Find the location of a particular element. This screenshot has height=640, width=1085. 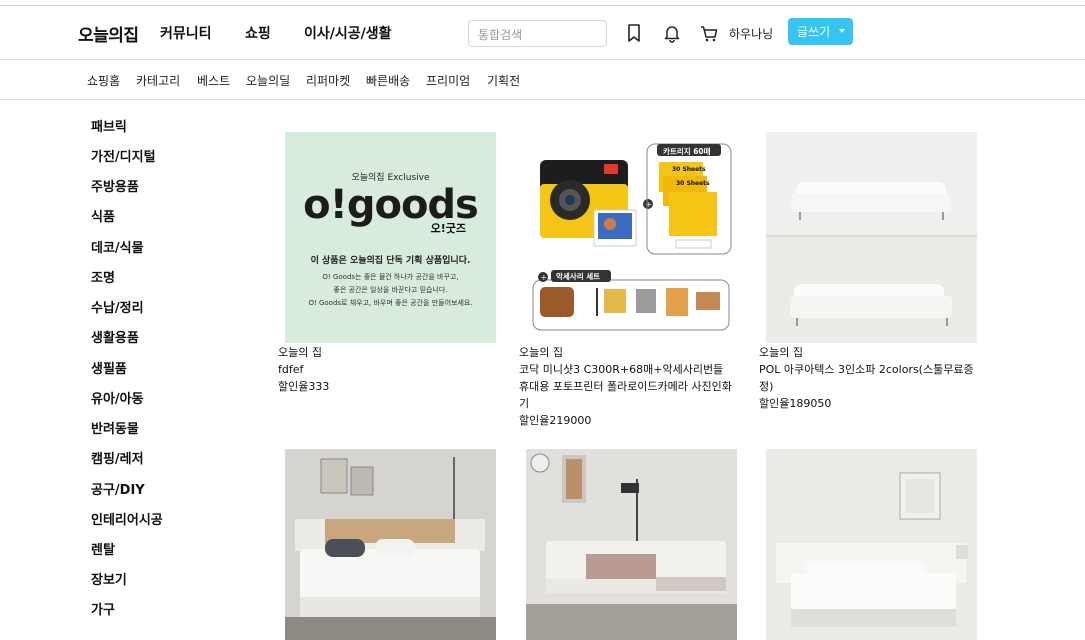

category-item: 렌탈 is located at coordinates (103, 548).